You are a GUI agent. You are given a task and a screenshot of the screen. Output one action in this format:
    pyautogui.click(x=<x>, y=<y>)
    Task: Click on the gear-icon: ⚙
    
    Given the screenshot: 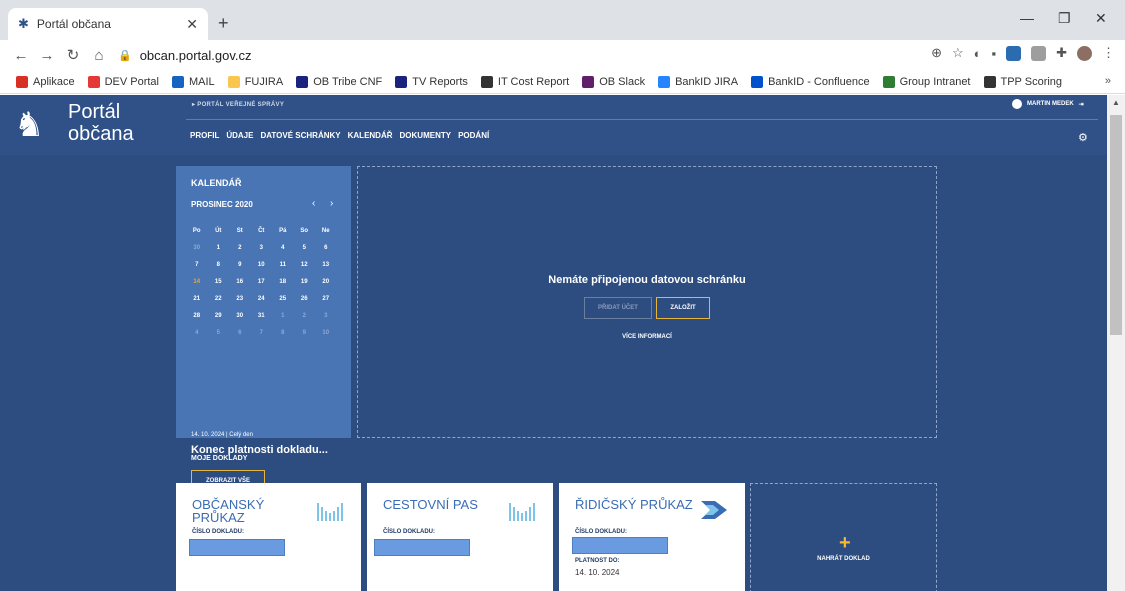 What is the action you would take?
    pyautogui.click(x=1083, y=137)
    